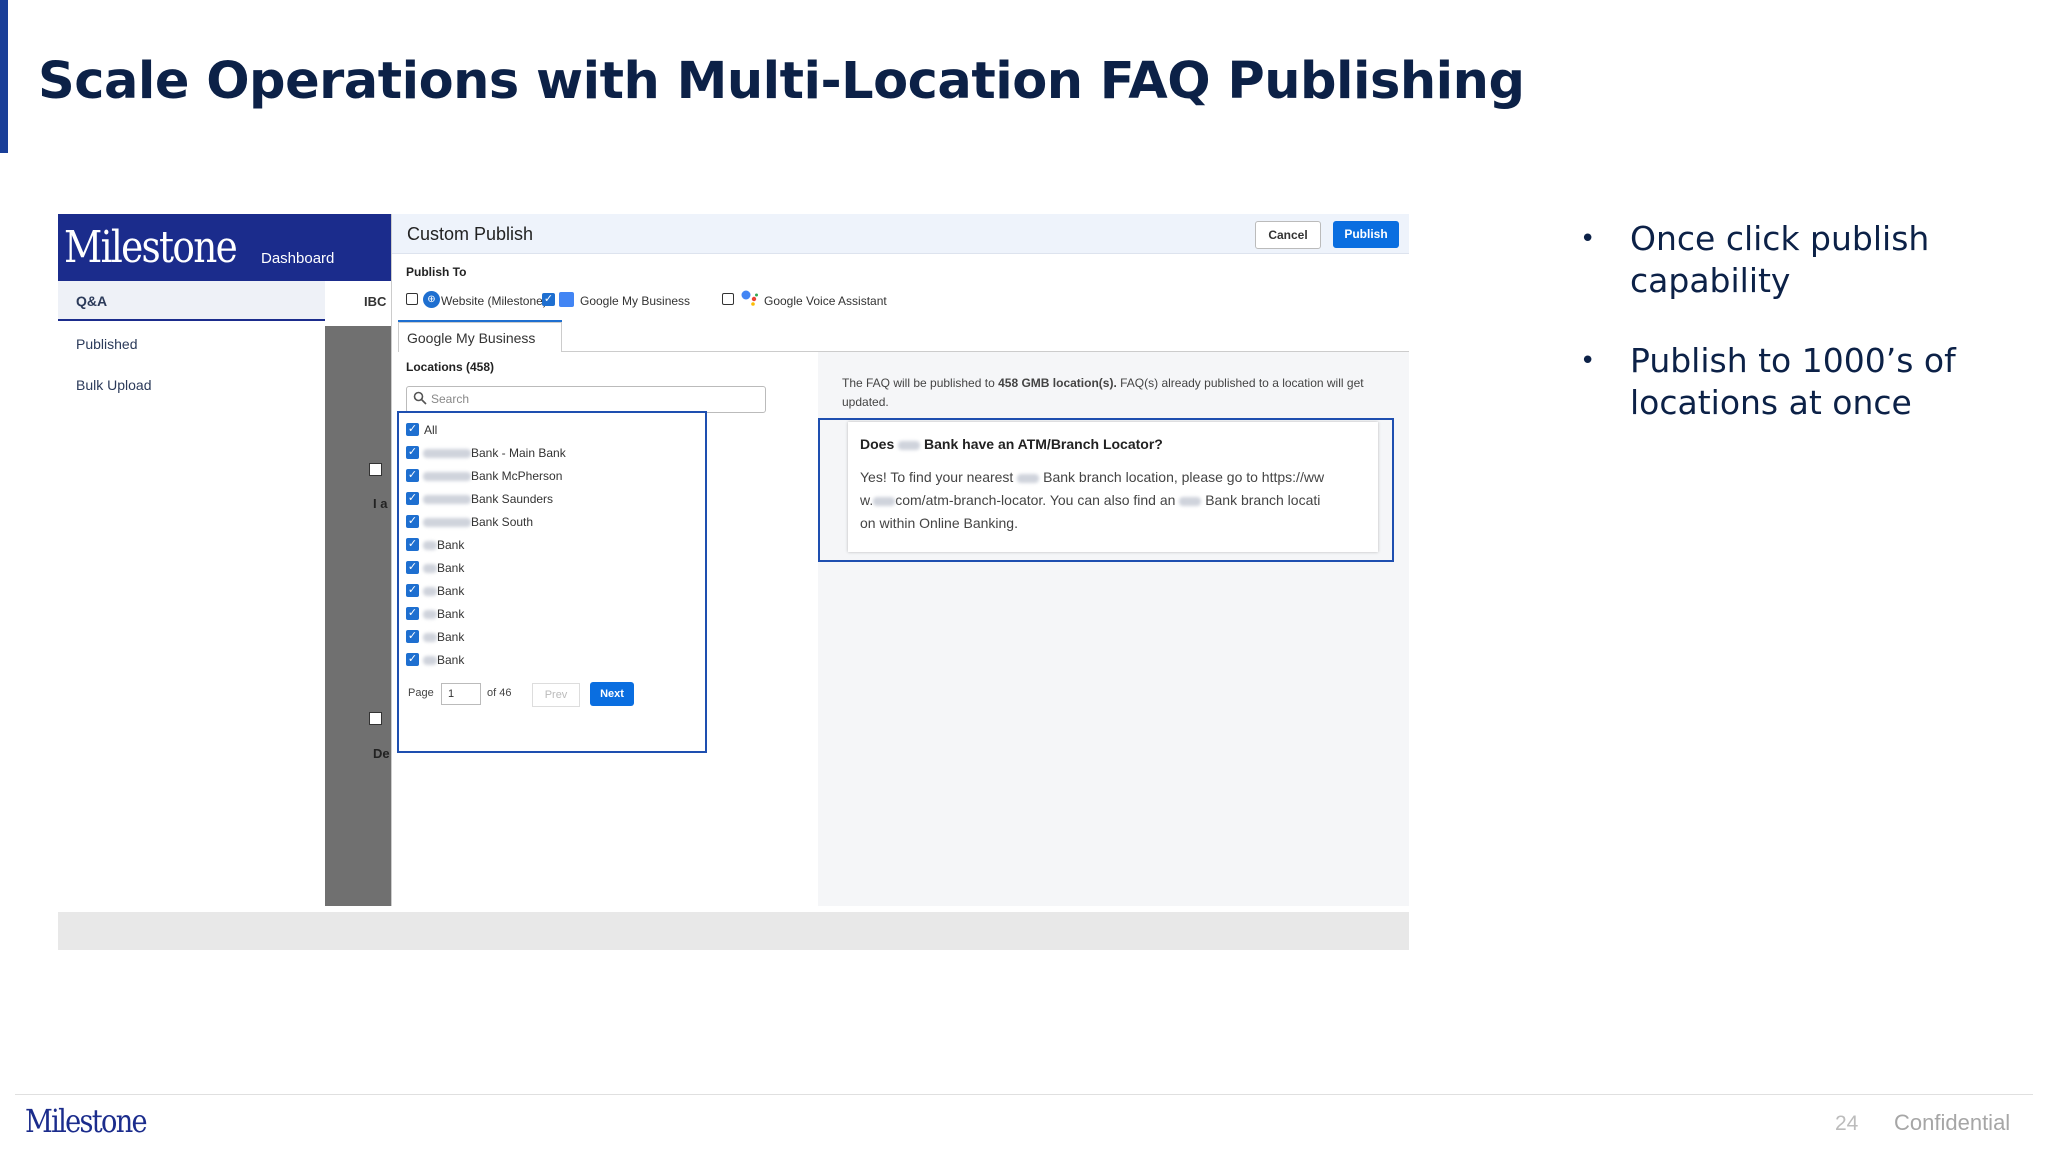  Describe the element at coordinates (358, 616) in the screenshot. I see `modal-overlay: I a De` at that location.